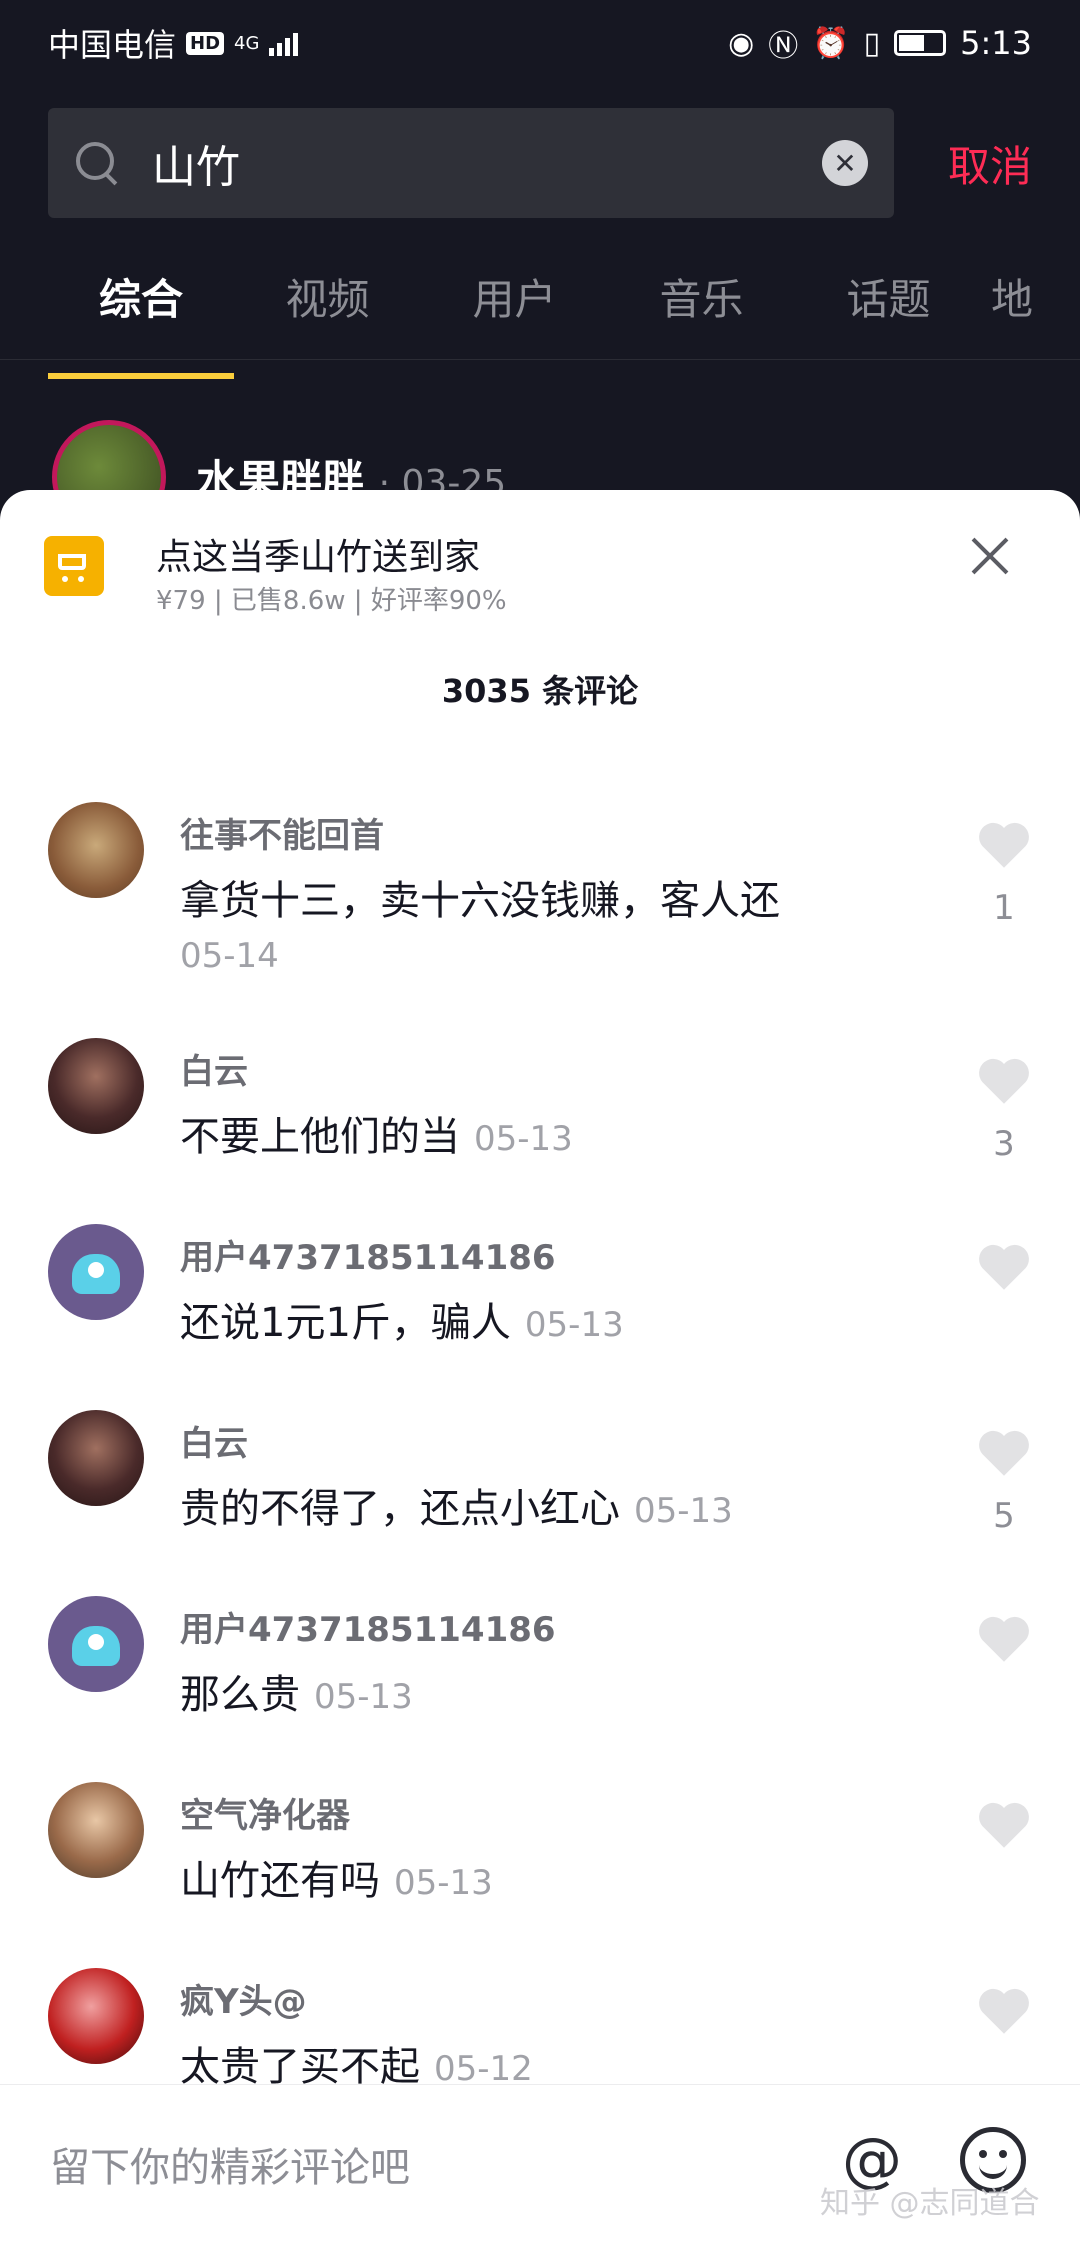 The image size is (1080, 2244). What do you see at coordinates (318, 554) in the screenshot?
I see `product-title: 点这当季山竹送到家` at bounding box center [318, 554].